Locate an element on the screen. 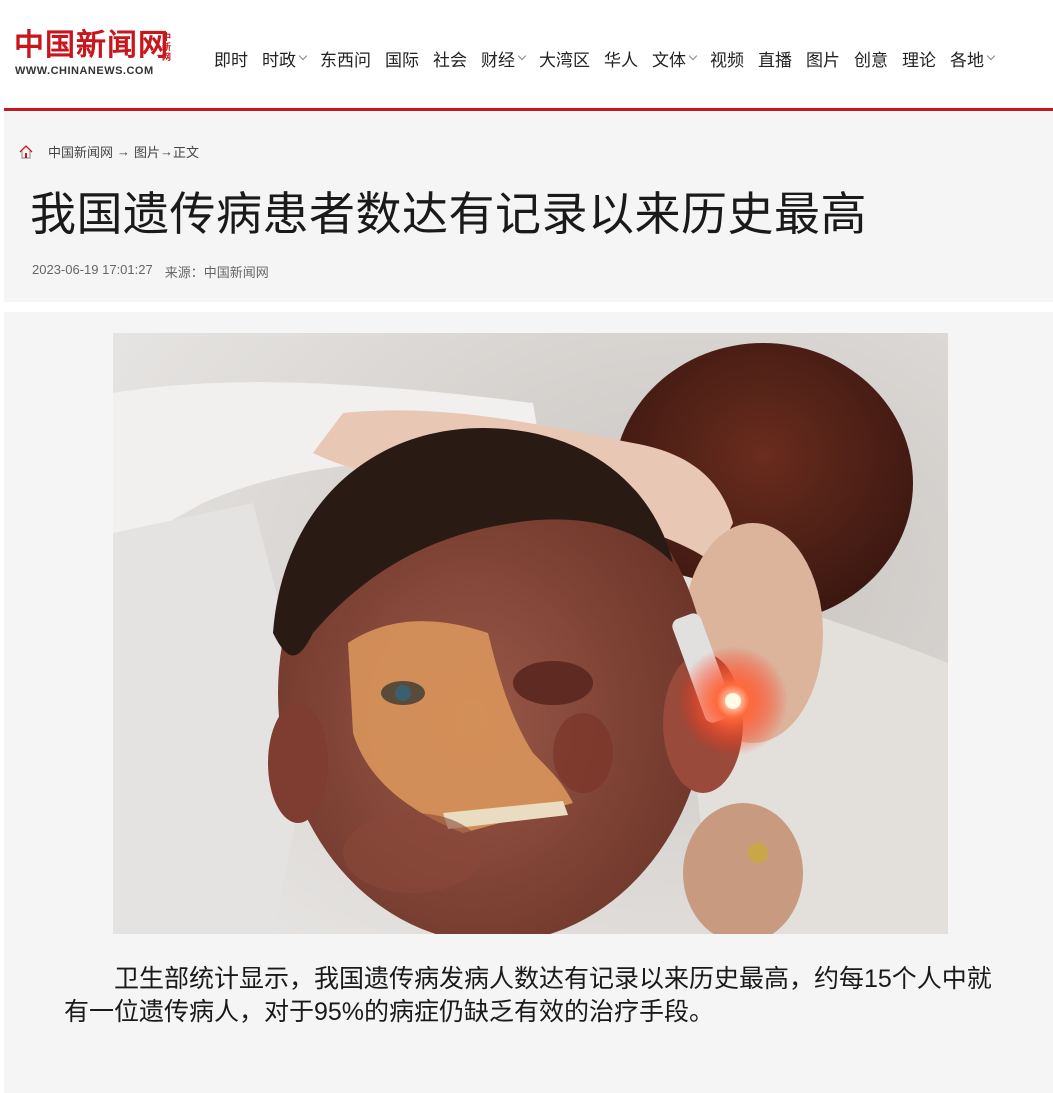 The height and width of the screenshot is (1093, 1053). nav-item: 即时 is located at coordinates (231, 58).